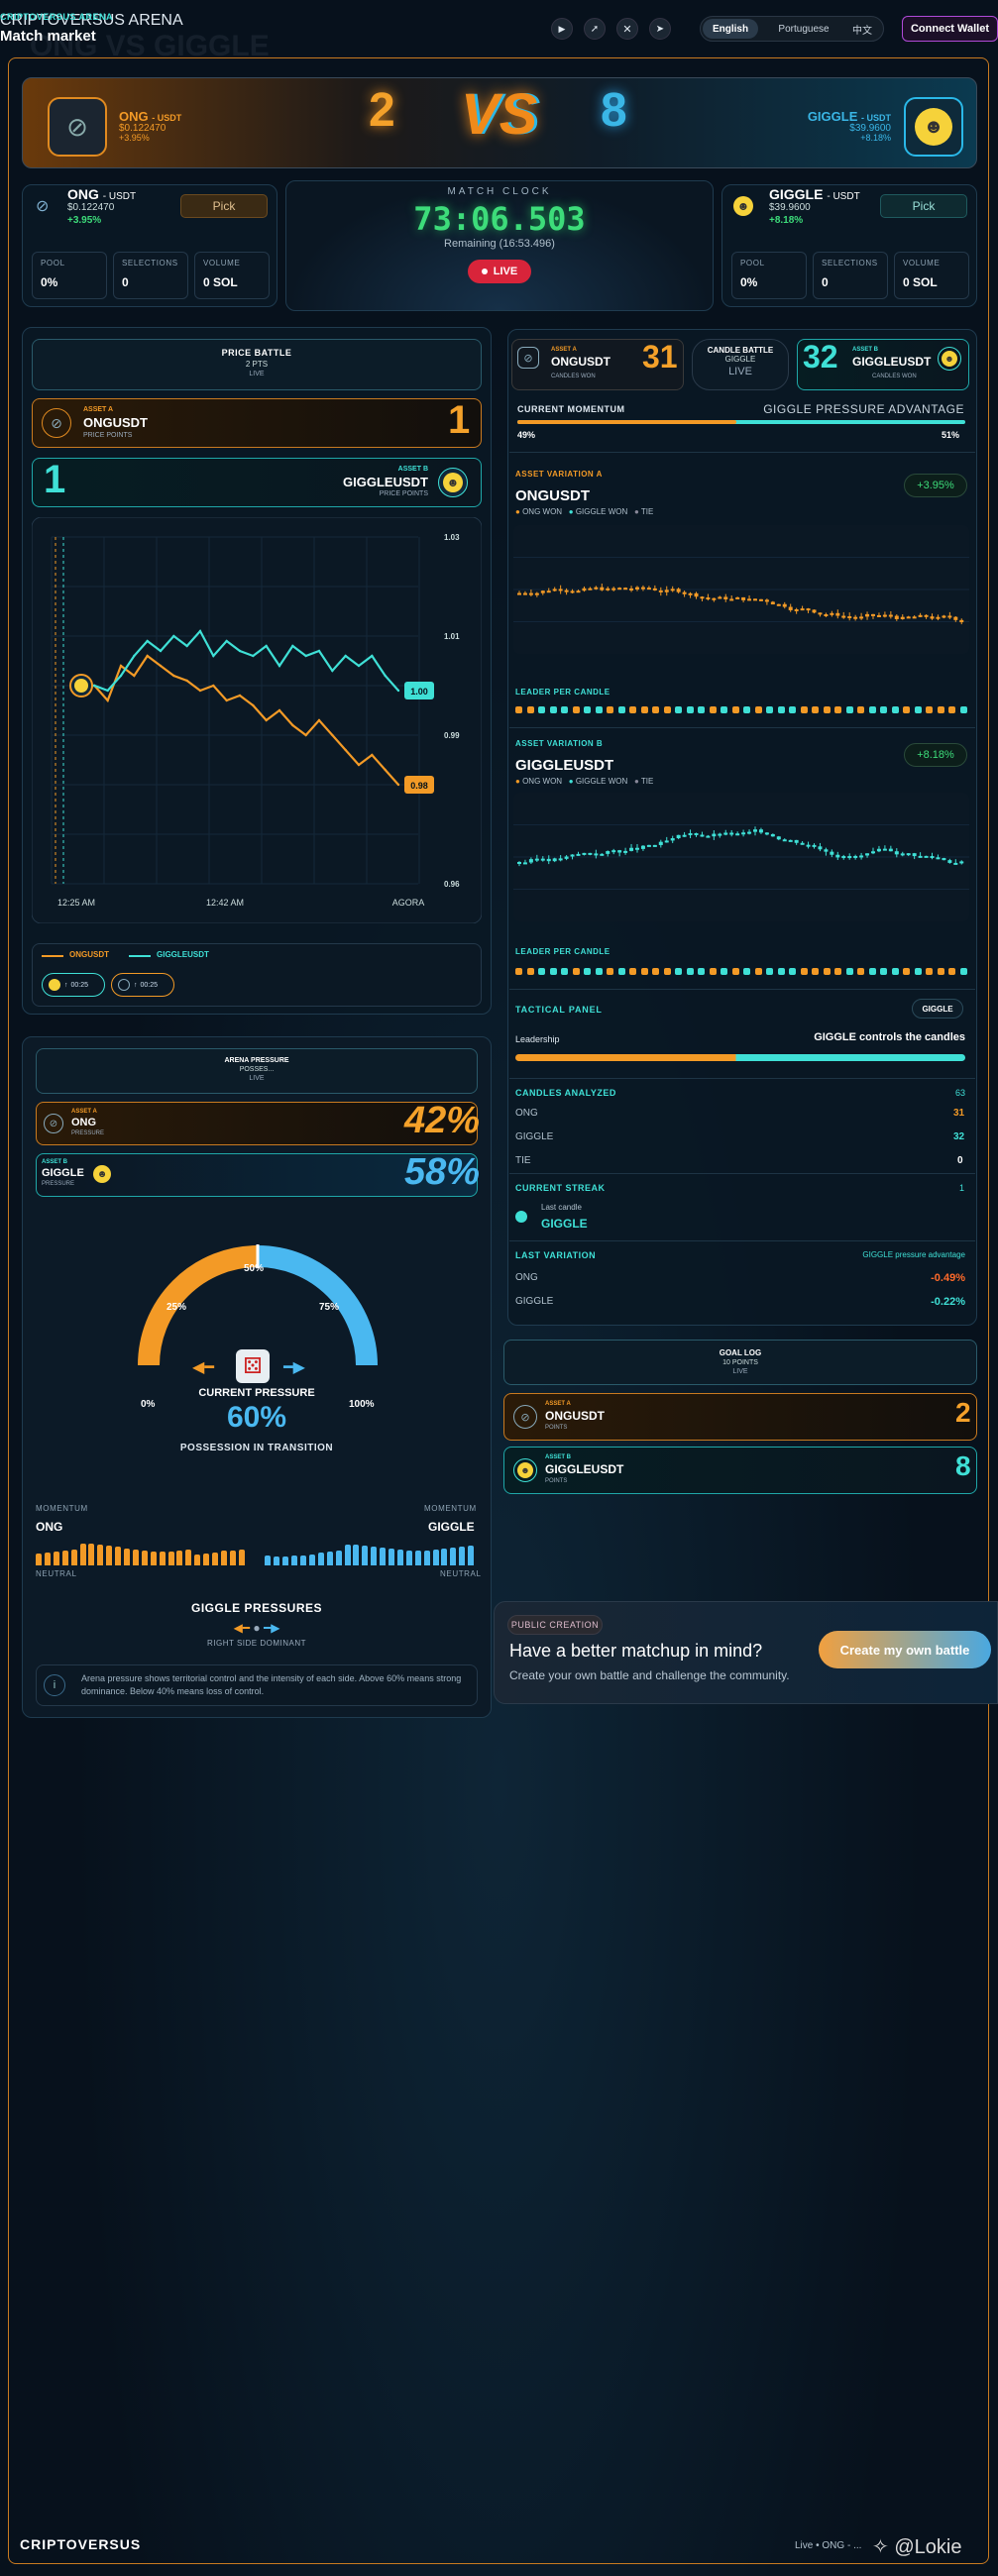 The image size is (998, 2576). I want to click on create-battle-button: Create my own battle, so click(905, 1649).